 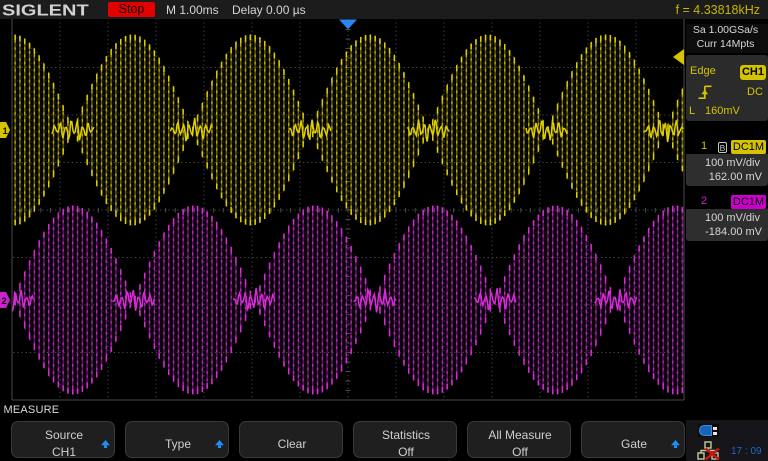 I want to click on svg-text: 2, so click(x=4, y=301).